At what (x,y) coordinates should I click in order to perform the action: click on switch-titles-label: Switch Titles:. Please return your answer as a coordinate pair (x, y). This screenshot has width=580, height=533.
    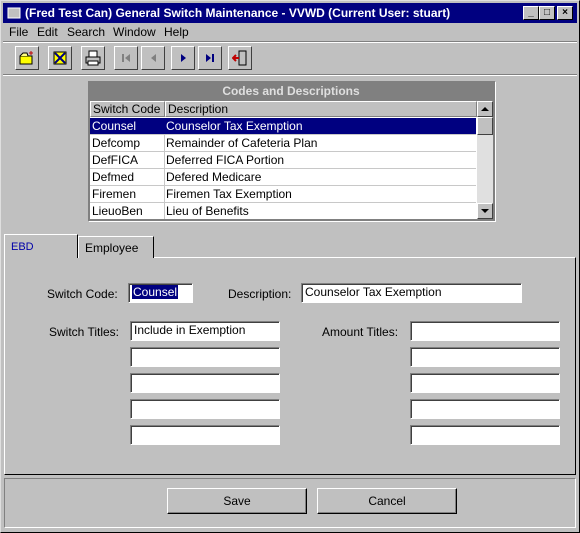
    Looking at the image, I should click on (84, 332).